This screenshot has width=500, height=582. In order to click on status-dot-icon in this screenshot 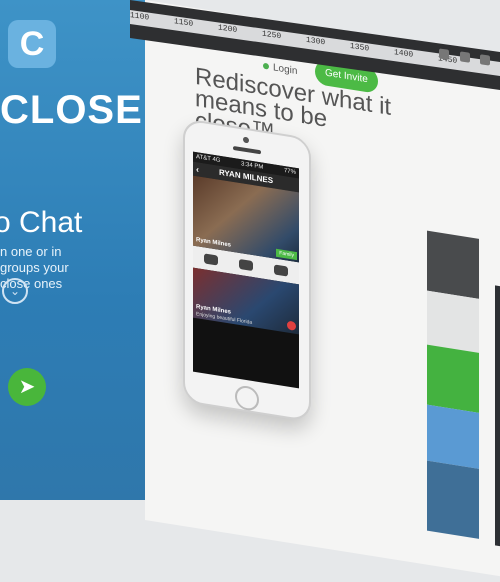, I will do `click(266, 66)`.